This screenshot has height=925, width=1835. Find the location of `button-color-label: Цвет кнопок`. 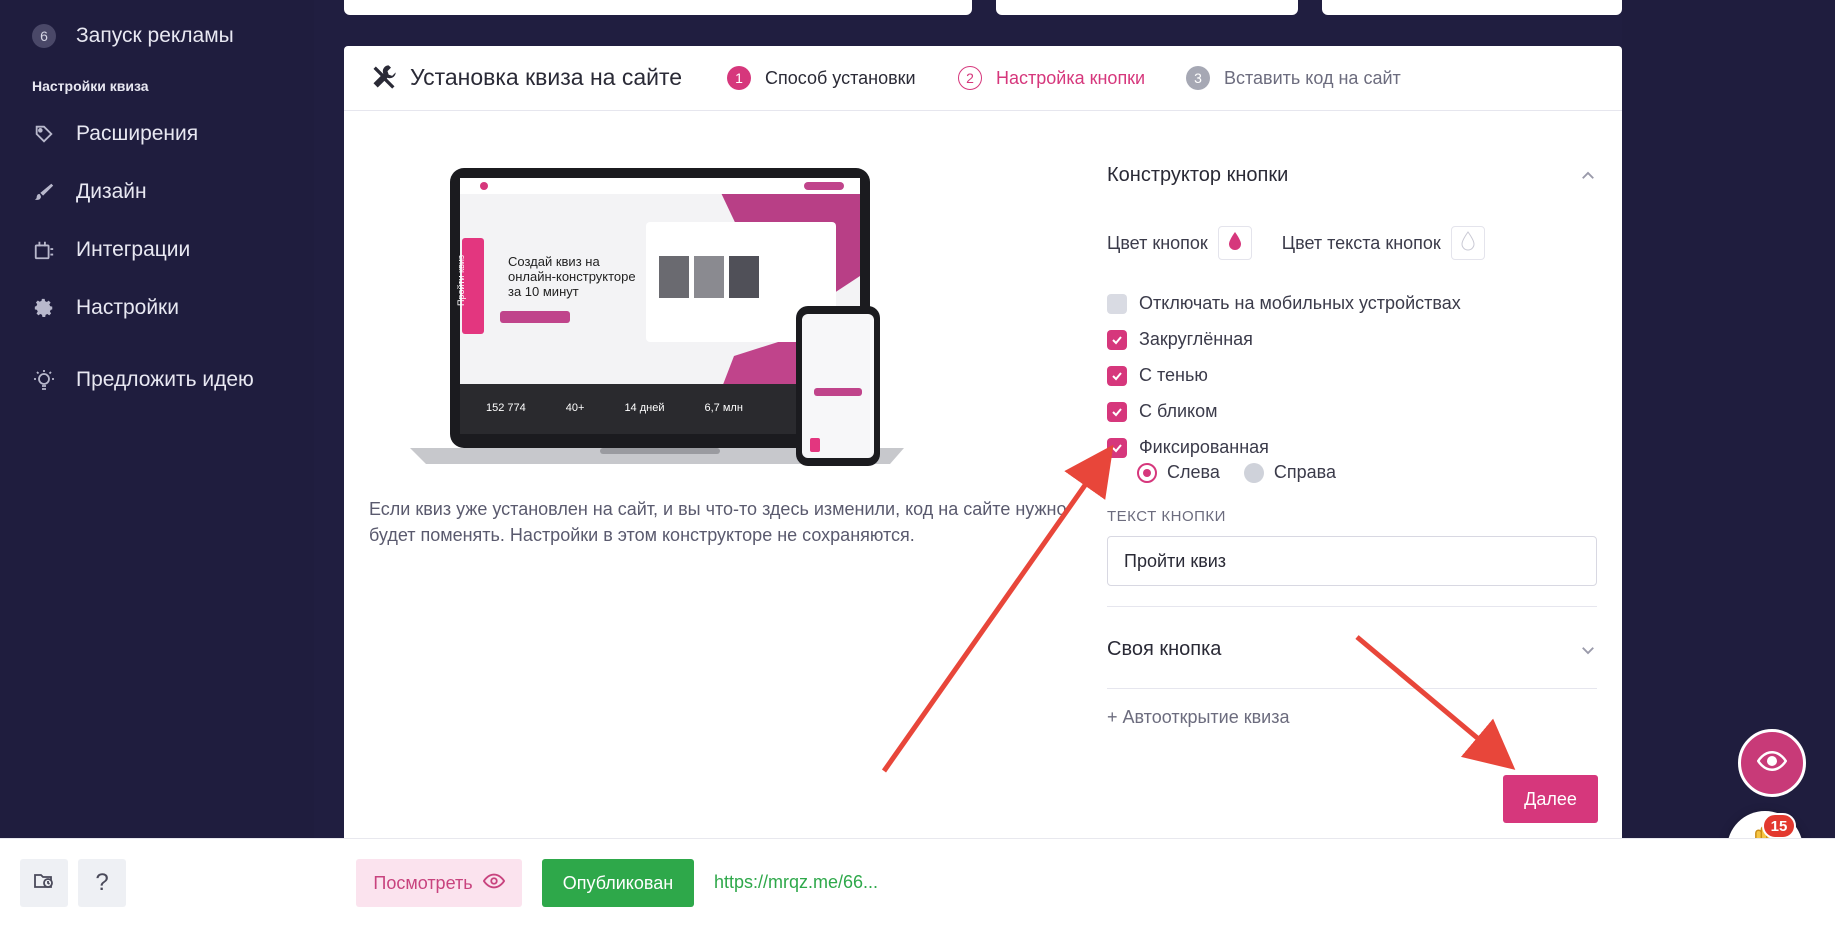

button-color-label: Цвет кнопок is located at coordinates (1157, 242).